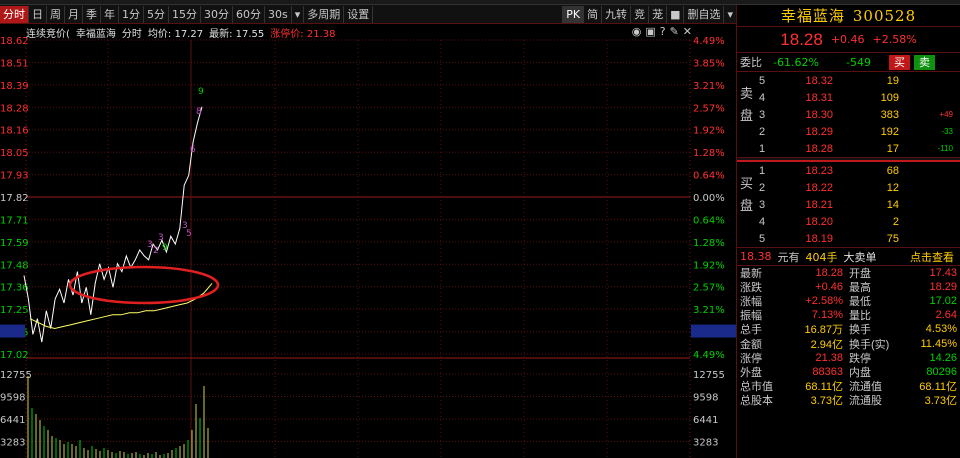  I want to click on period-button-60min: 60分, so click(249, 14).